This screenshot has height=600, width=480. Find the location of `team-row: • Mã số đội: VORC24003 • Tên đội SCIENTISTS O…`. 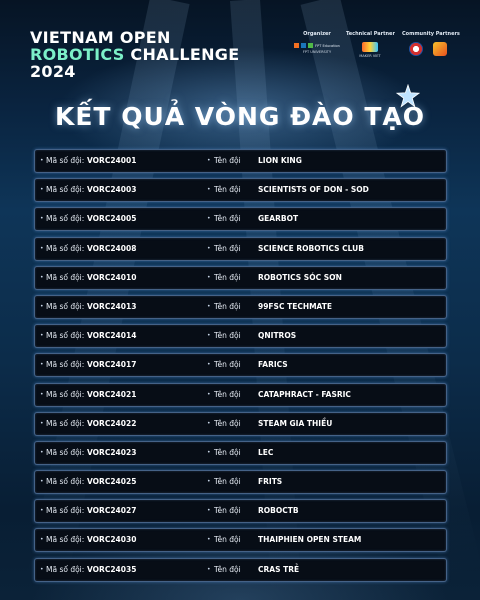

team-row: • Mã số đội: VORC24003 • Tên đội SCIENTISTS O… is located at coordinates (240, 190).